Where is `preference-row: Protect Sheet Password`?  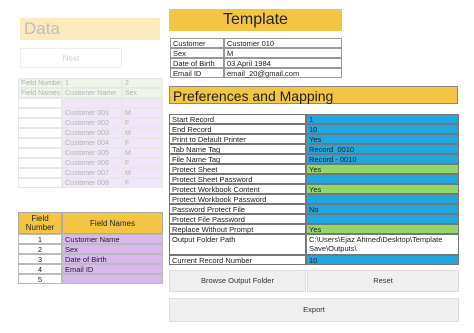 preference-row: Protect Sheet Password is located at coordinates (314, 179).